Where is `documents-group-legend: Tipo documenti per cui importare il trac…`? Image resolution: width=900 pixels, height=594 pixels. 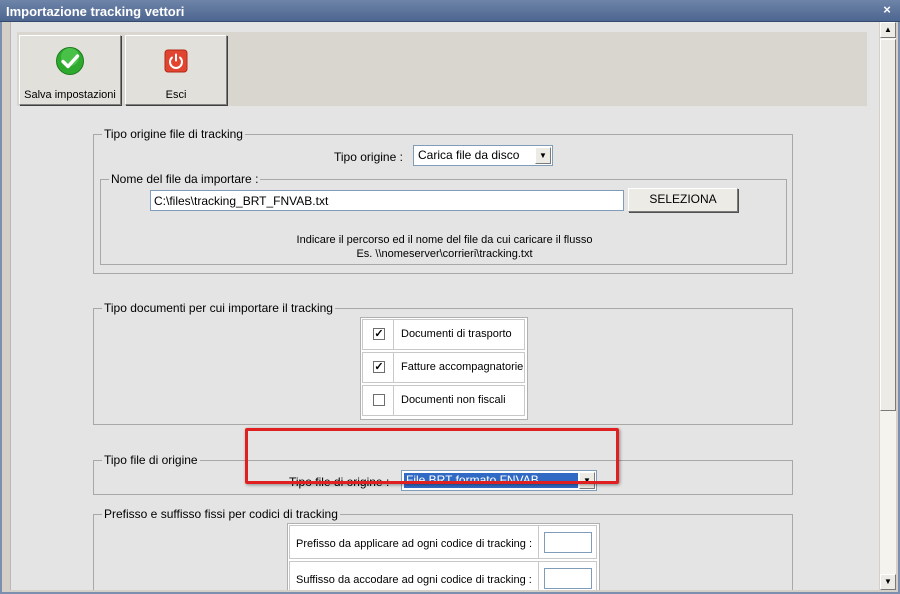 documents-group-legend: Tipo documenti per cui importare il trac… is located at coordinates (218, 308).